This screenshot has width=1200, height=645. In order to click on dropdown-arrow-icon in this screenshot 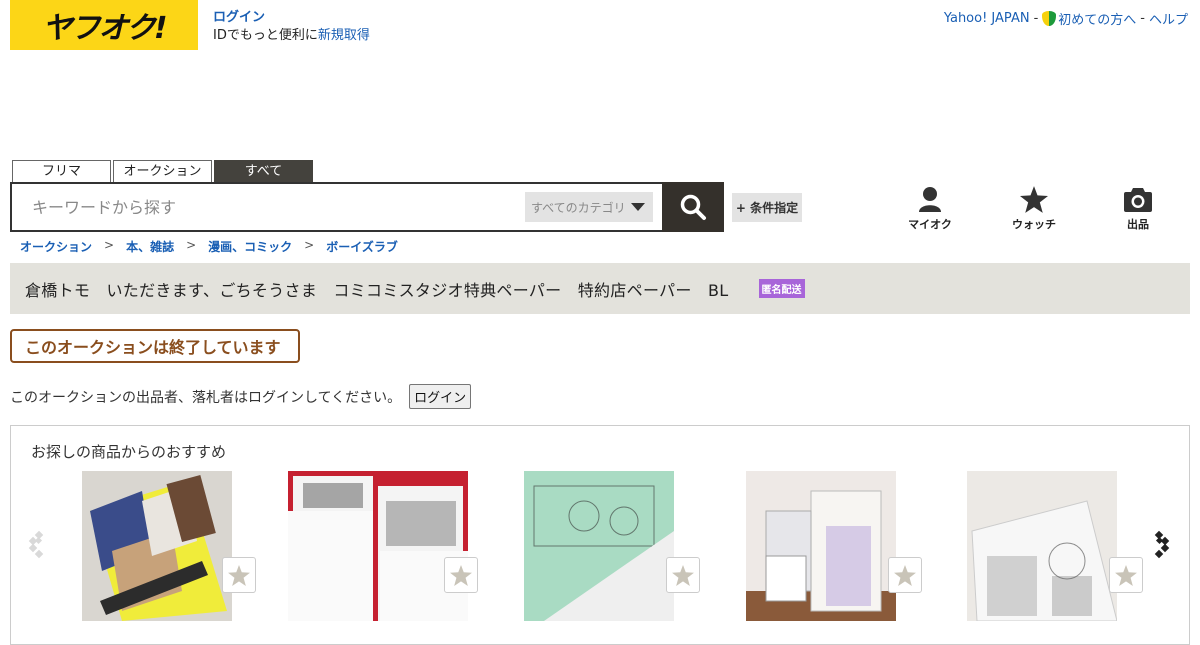, I will do `click(638, 207)`.